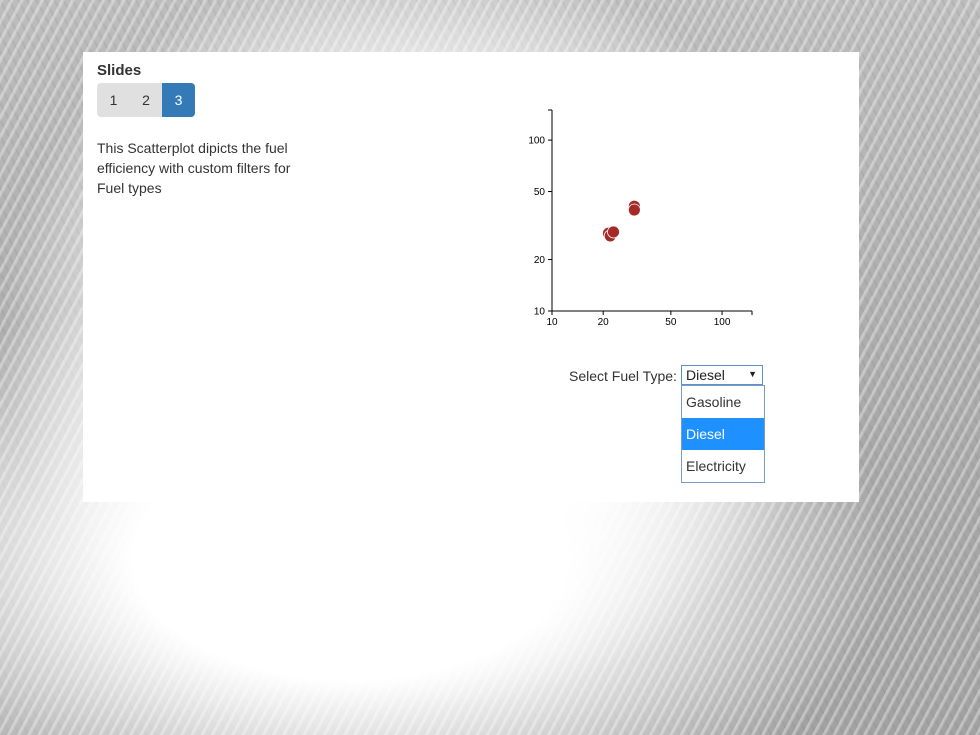  Describe the element at coordinates (671, 322) in the screenshot. I see `x-tick-label: 50` at that location.